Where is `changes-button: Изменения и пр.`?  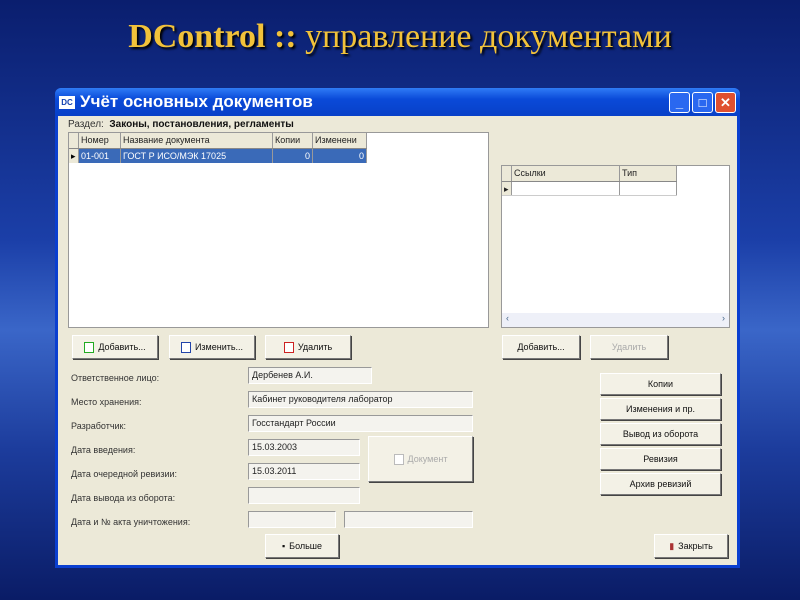 changes-button: Изменения и пр. is located at coordinates (660, 409).